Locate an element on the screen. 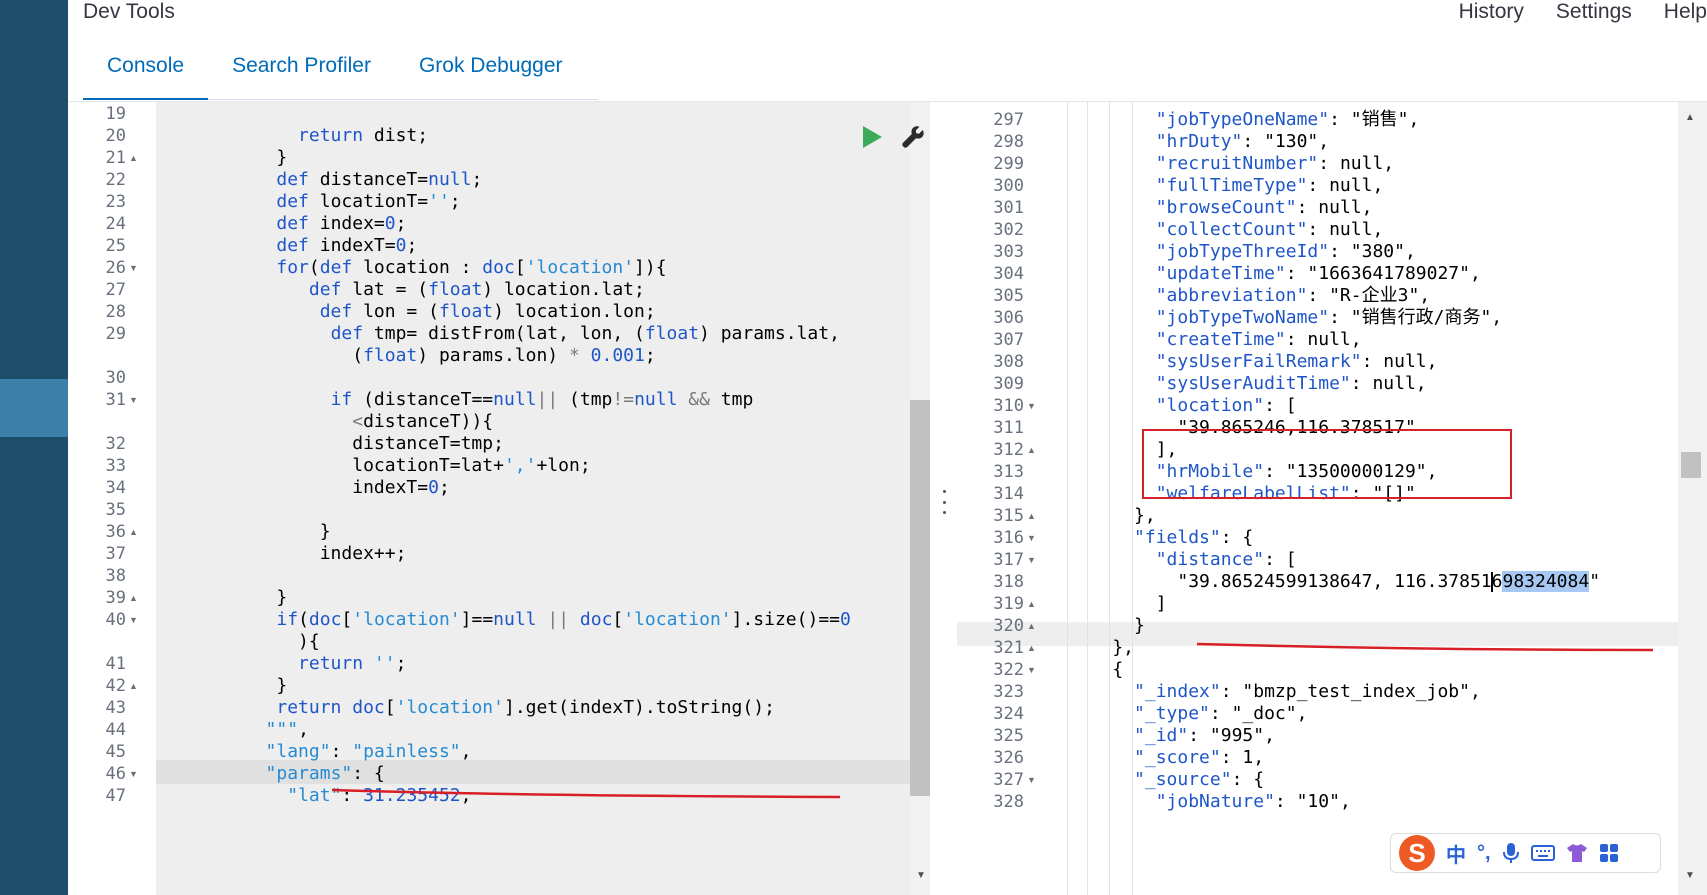  code-token: (tmp is located at coordinates (585, 399).